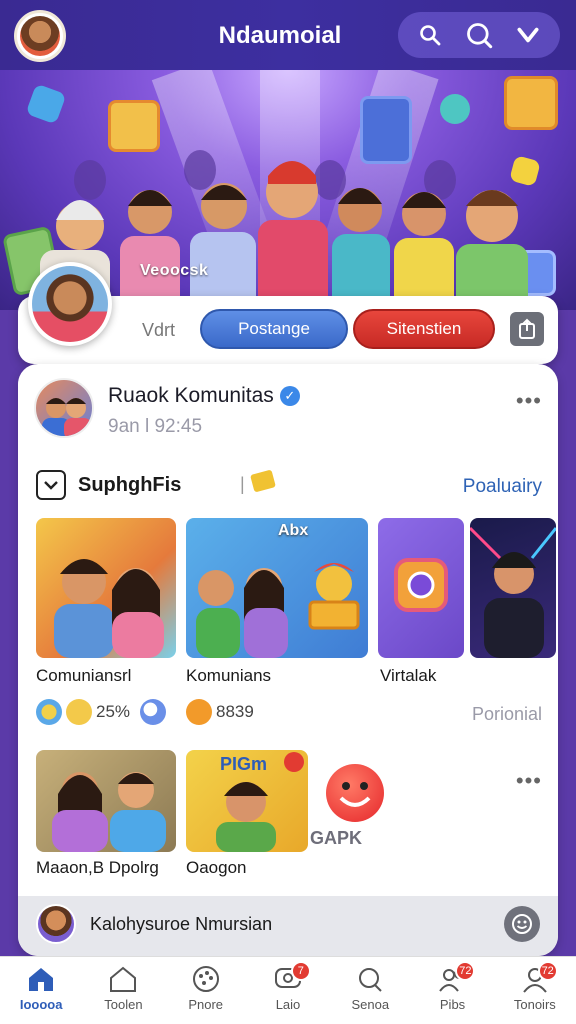 The width and height of the screenshot is (576, 1024). I want to click on reaction-stats: 25%, so click(103, 712).